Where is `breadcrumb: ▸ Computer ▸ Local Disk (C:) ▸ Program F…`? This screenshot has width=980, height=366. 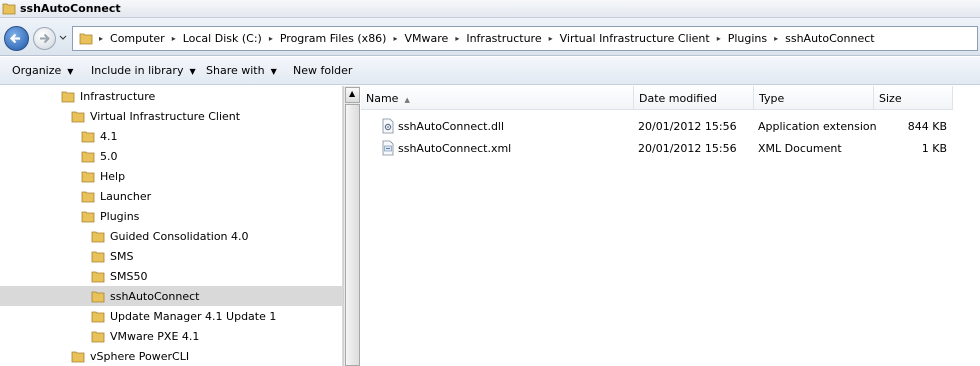 breadcrumb: ▸ Computer ▸ Local Disk (C:) ▸ Program F… is located at coordinates (490, 38).